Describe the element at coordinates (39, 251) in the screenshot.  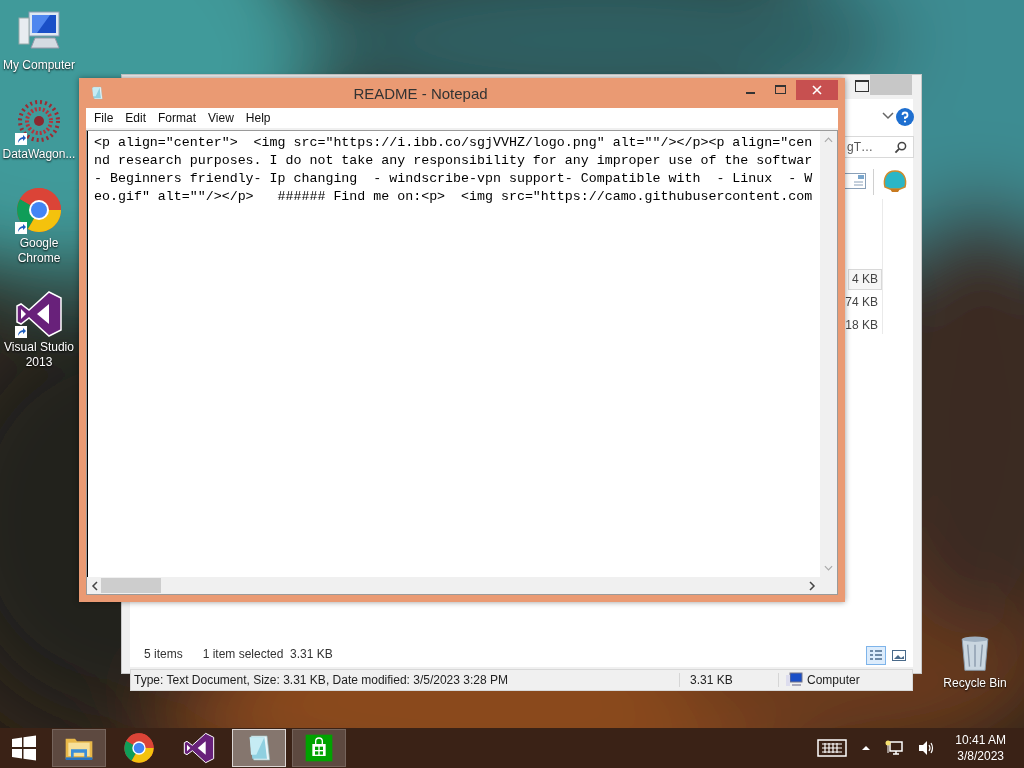
I see `icon-label: Google Chrome` at that location.